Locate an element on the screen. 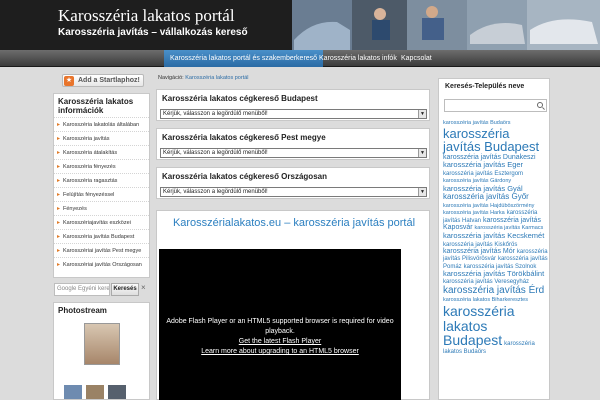 This screenshot has width=600, height=400. sidebar-item-label: Karosszéria átalakítás is located at coordinates (90, 153).